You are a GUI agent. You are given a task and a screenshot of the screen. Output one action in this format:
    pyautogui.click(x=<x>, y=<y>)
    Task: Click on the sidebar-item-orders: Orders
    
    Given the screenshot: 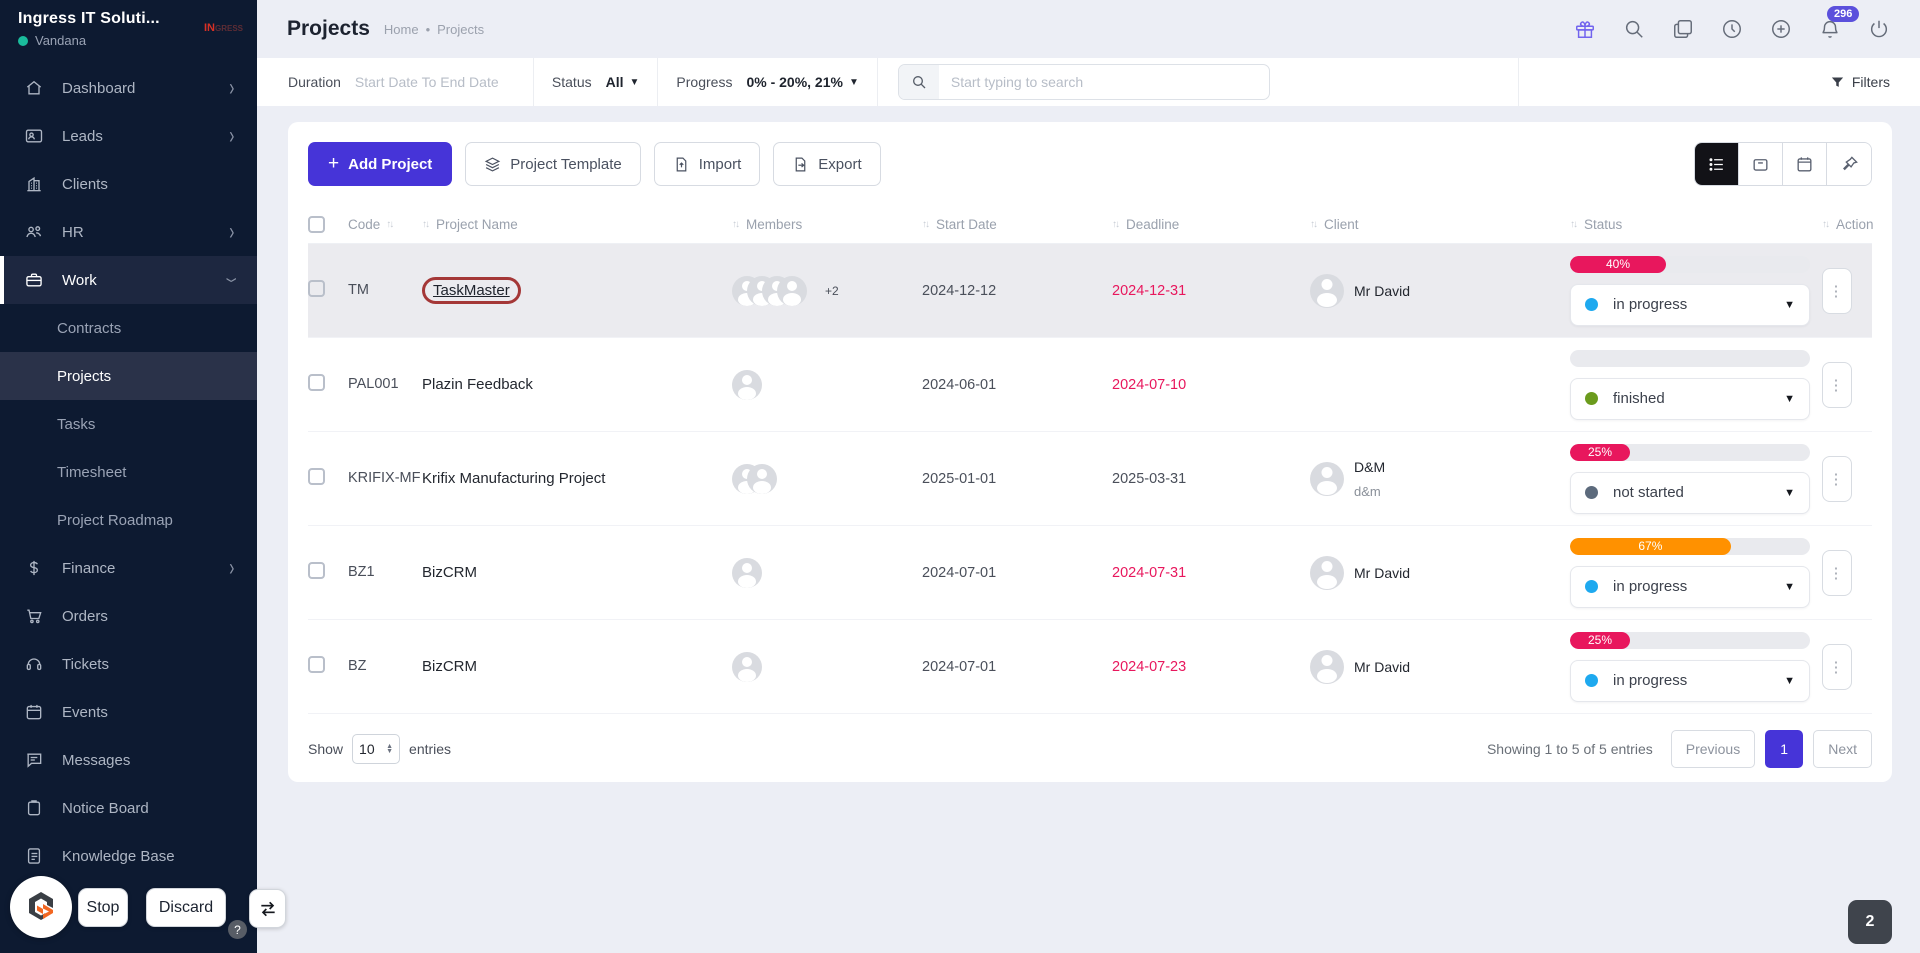 What is the action you would take?
    pyautogui.click(x=128, y=616)
    